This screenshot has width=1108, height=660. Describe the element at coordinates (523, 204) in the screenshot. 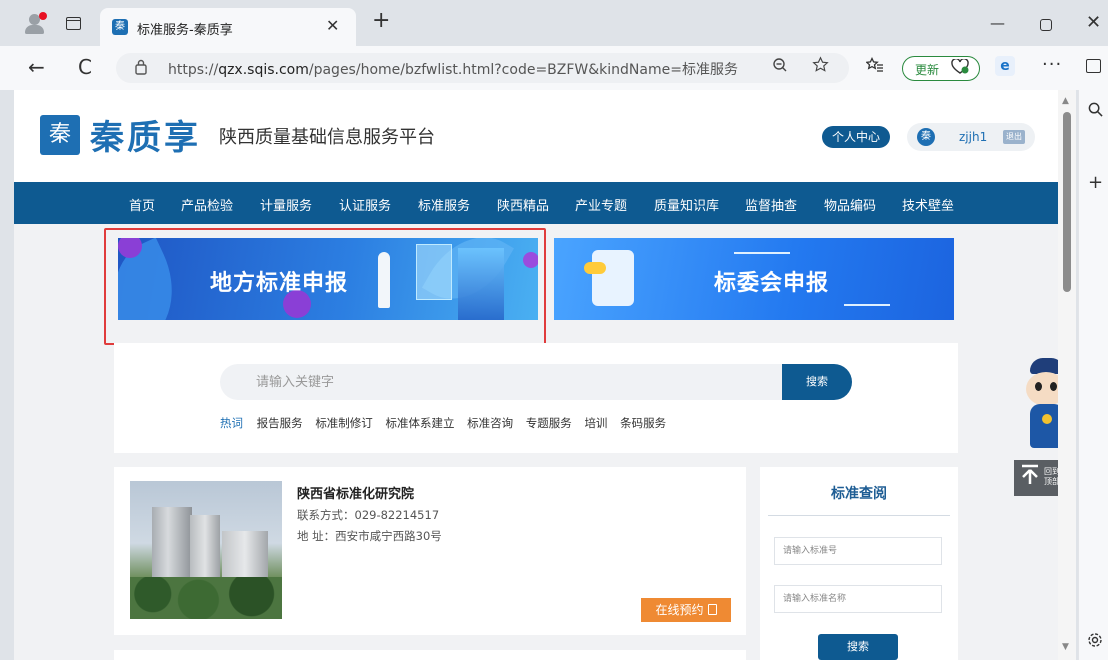

I see `nav-item-shaanxi-premium: 陕西精品` at that location.